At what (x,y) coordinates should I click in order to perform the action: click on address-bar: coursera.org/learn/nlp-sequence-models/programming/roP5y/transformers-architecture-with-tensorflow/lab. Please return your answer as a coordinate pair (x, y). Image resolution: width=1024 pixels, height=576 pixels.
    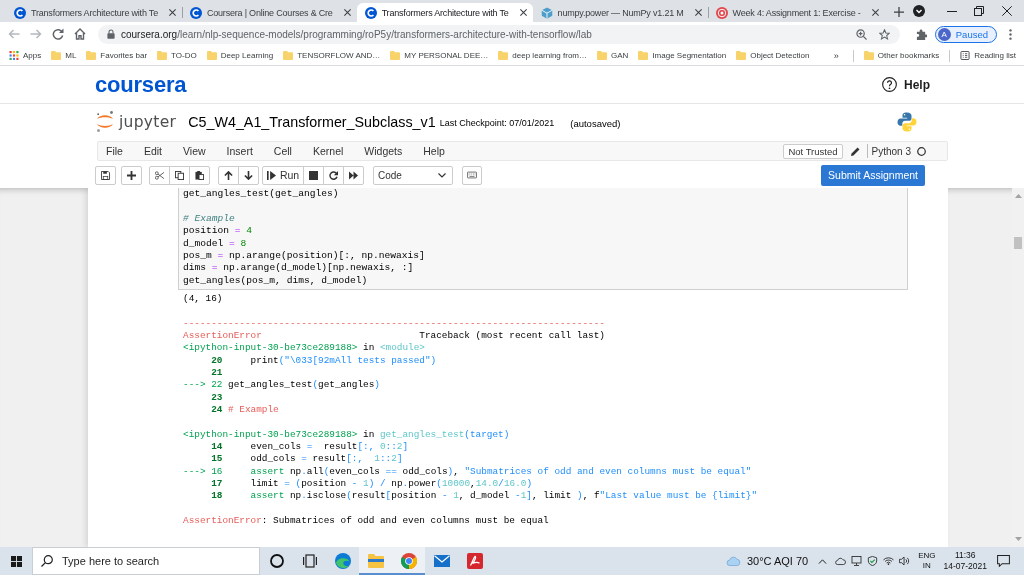
    Looking at the image, I should click on (499, 34).